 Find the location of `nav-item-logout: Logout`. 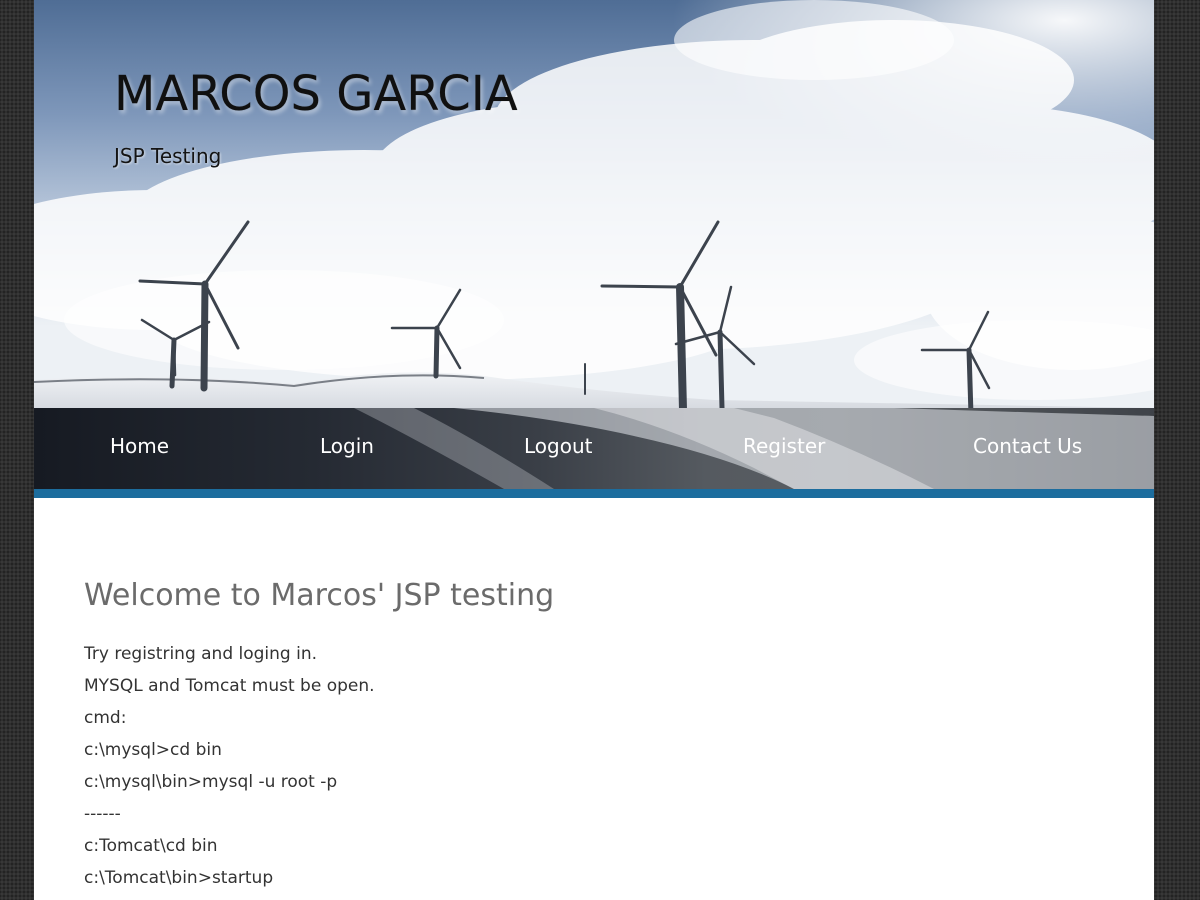

nav-item-logout: Logout is located at coordinates (558, 446).